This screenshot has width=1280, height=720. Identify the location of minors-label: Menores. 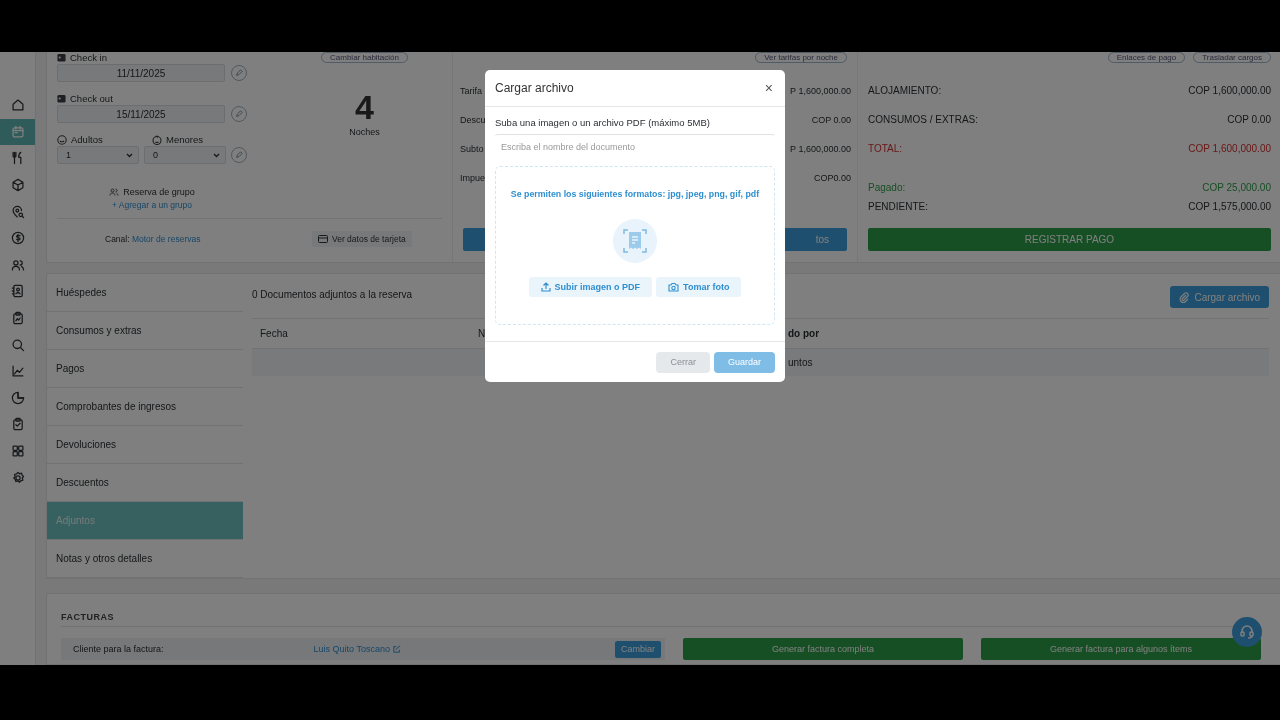
(184, 139).